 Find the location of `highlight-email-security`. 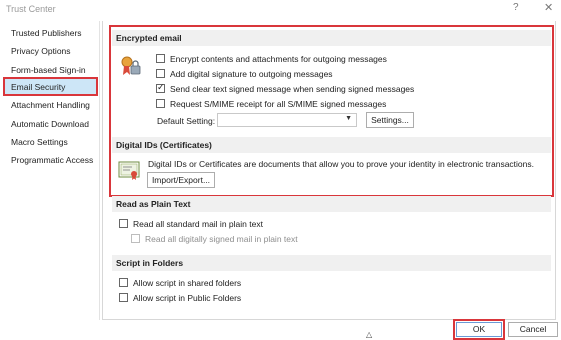

highlight-email-security is located at coordinates (50, 86).